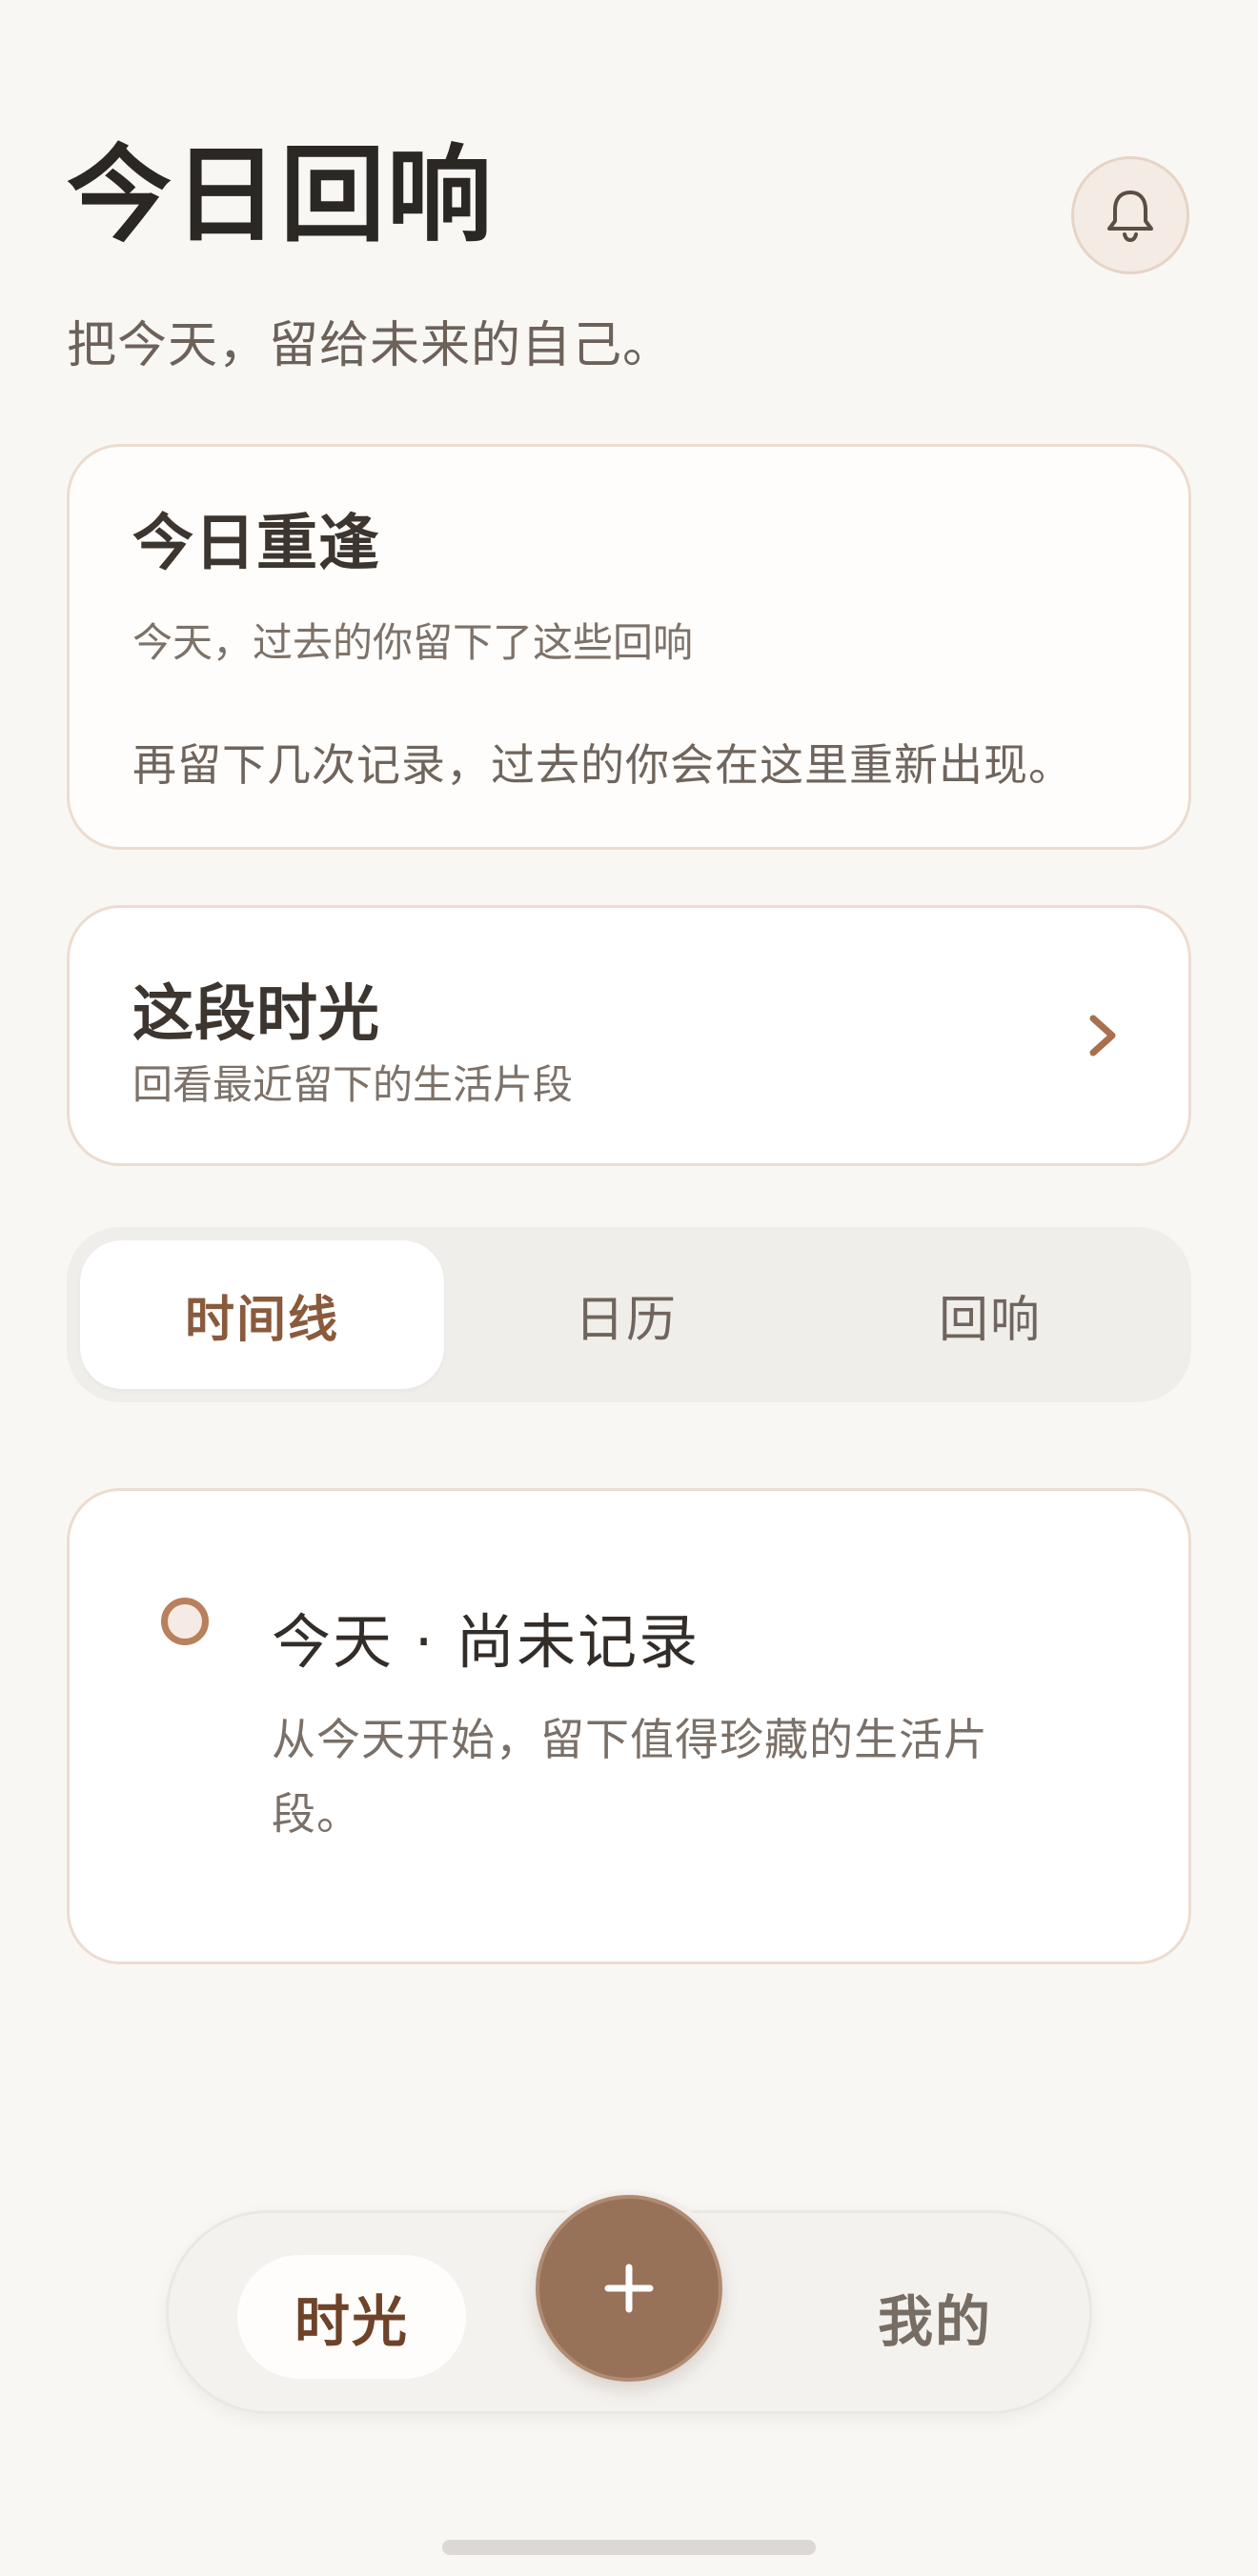  I want to click on reunion-title: 今日重逢, so click(256, 544).